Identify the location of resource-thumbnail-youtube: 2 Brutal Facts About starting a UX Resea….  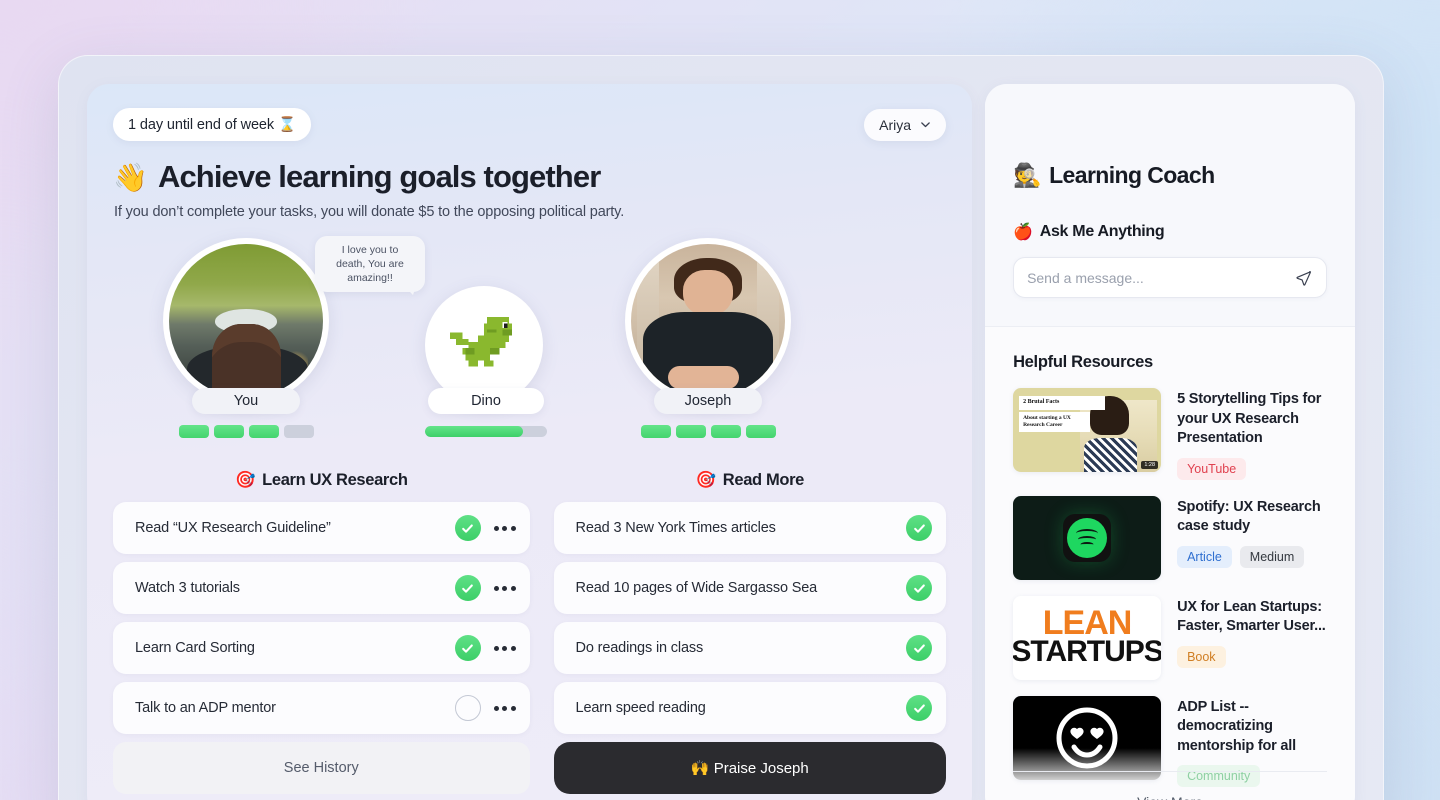
(1087, 430).